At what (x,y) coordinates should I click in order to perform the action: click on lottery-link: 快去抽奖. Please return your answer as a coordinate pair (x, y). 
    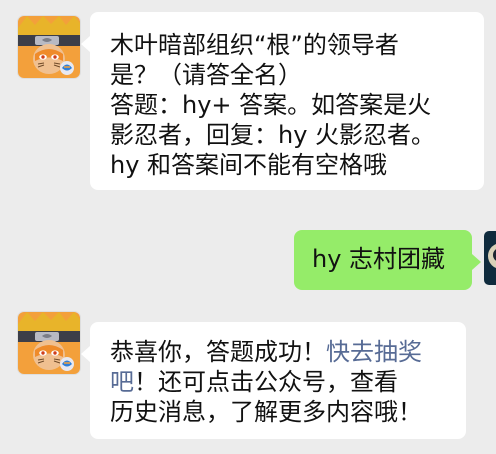
    Looking at the image, I should click on (374, 352).